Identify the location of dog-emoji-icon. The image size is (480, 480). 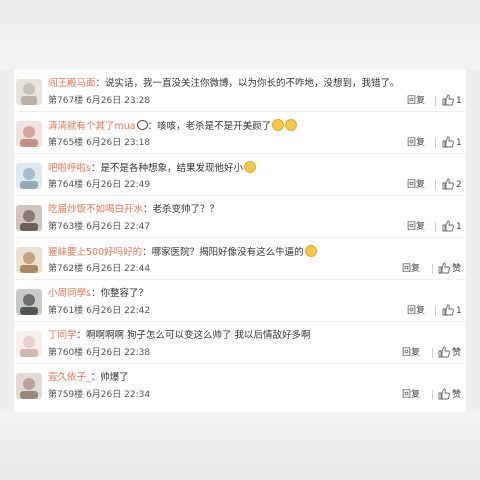
(310, 251).